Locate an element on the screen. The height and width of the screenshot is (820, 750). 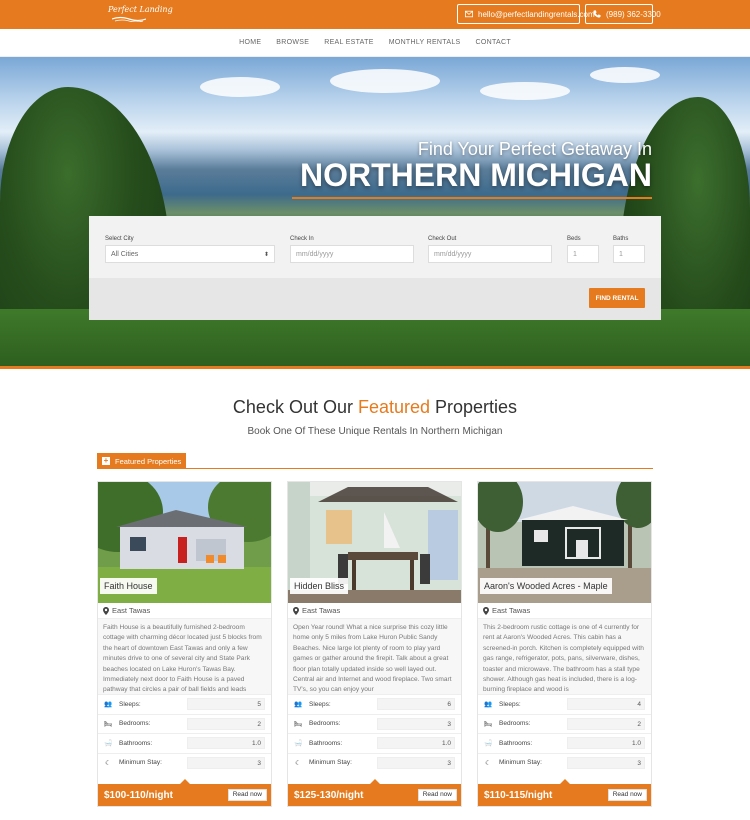
checkout-input: mm/dd/yyyy is located at coordinates (490, 254).